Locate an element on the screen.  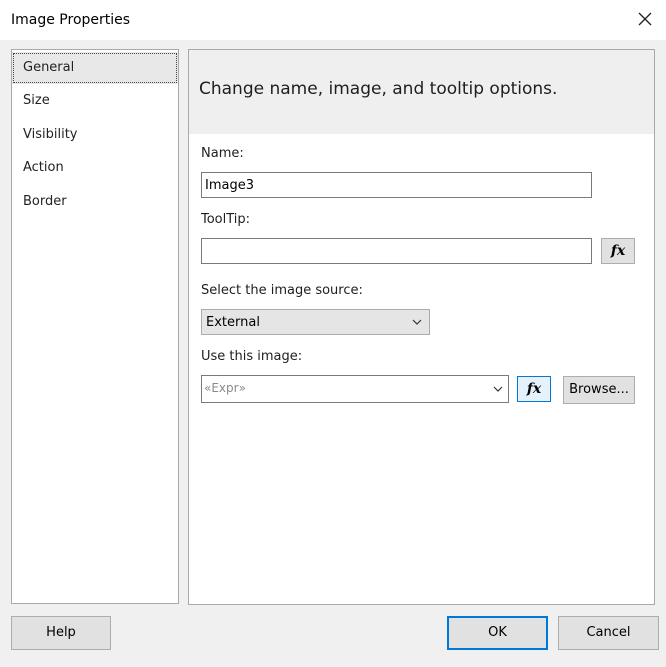
help-button: Help is located at coordinates (61, 633).